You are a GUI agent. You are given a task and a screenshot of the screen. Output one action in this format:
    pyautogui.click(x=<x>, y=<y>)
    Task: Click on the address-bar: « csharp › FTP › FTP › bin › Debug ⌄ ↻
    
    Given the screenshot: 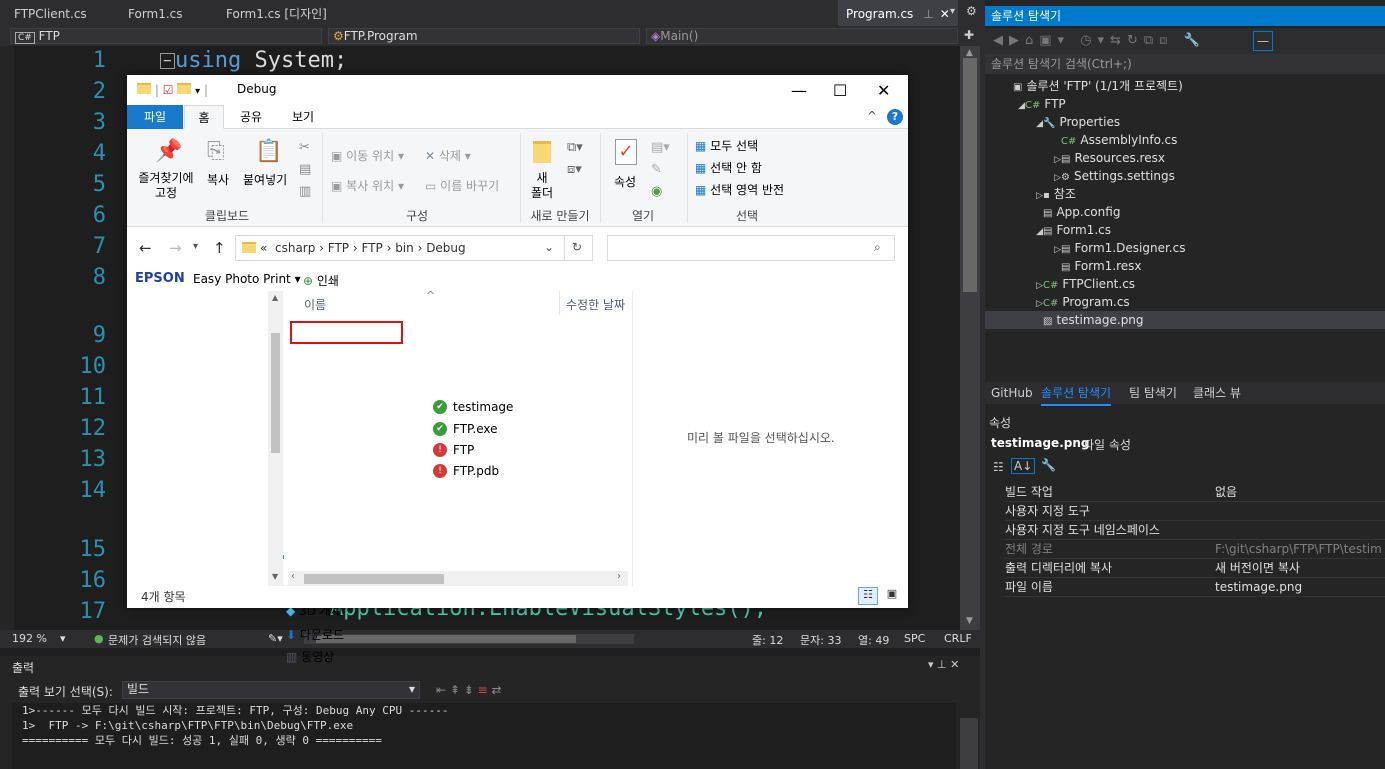 What is the action you would take?
    pyautogui.click(x=414, y=248)
    